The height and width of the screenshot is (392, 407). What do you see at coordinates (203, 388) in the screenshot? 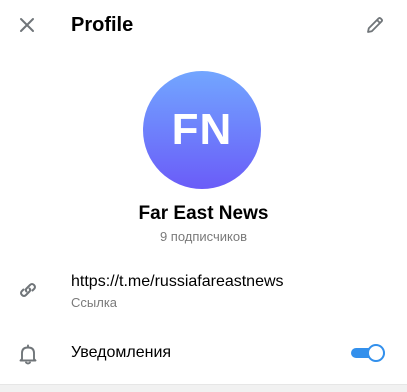
I see `section-divider` at bounding box center [203, 388].